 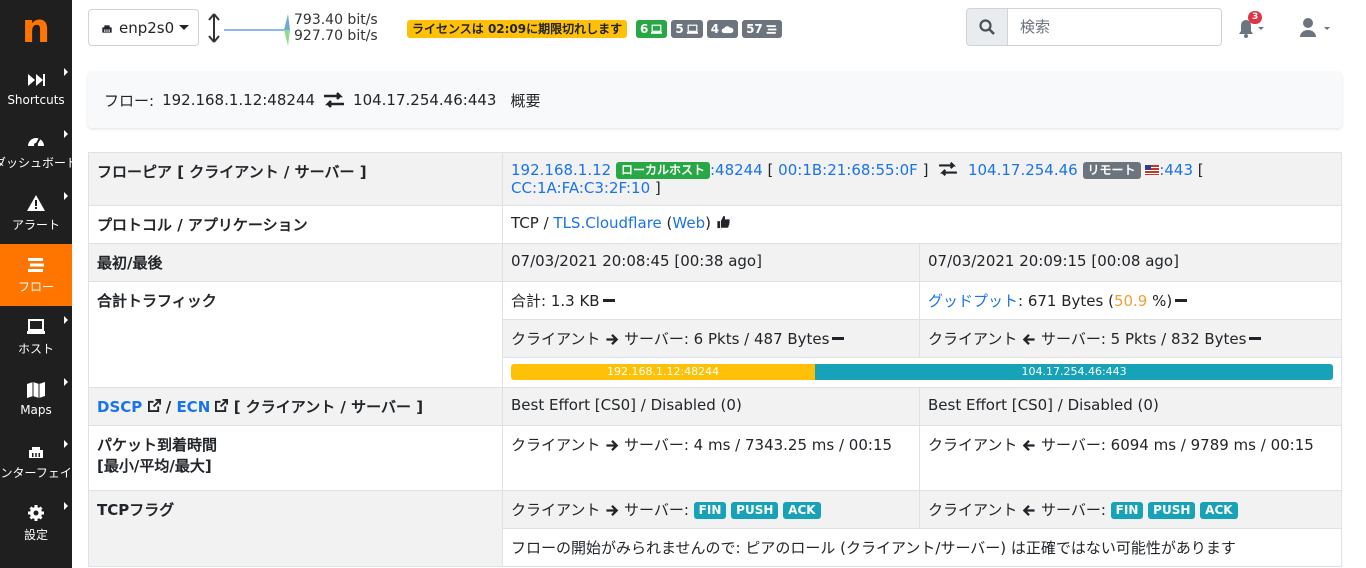 What do you see at coordinates (802, 510) in the screenshot?
I see `flag-ack-badge: ACK` at bounding box center [802, 510].